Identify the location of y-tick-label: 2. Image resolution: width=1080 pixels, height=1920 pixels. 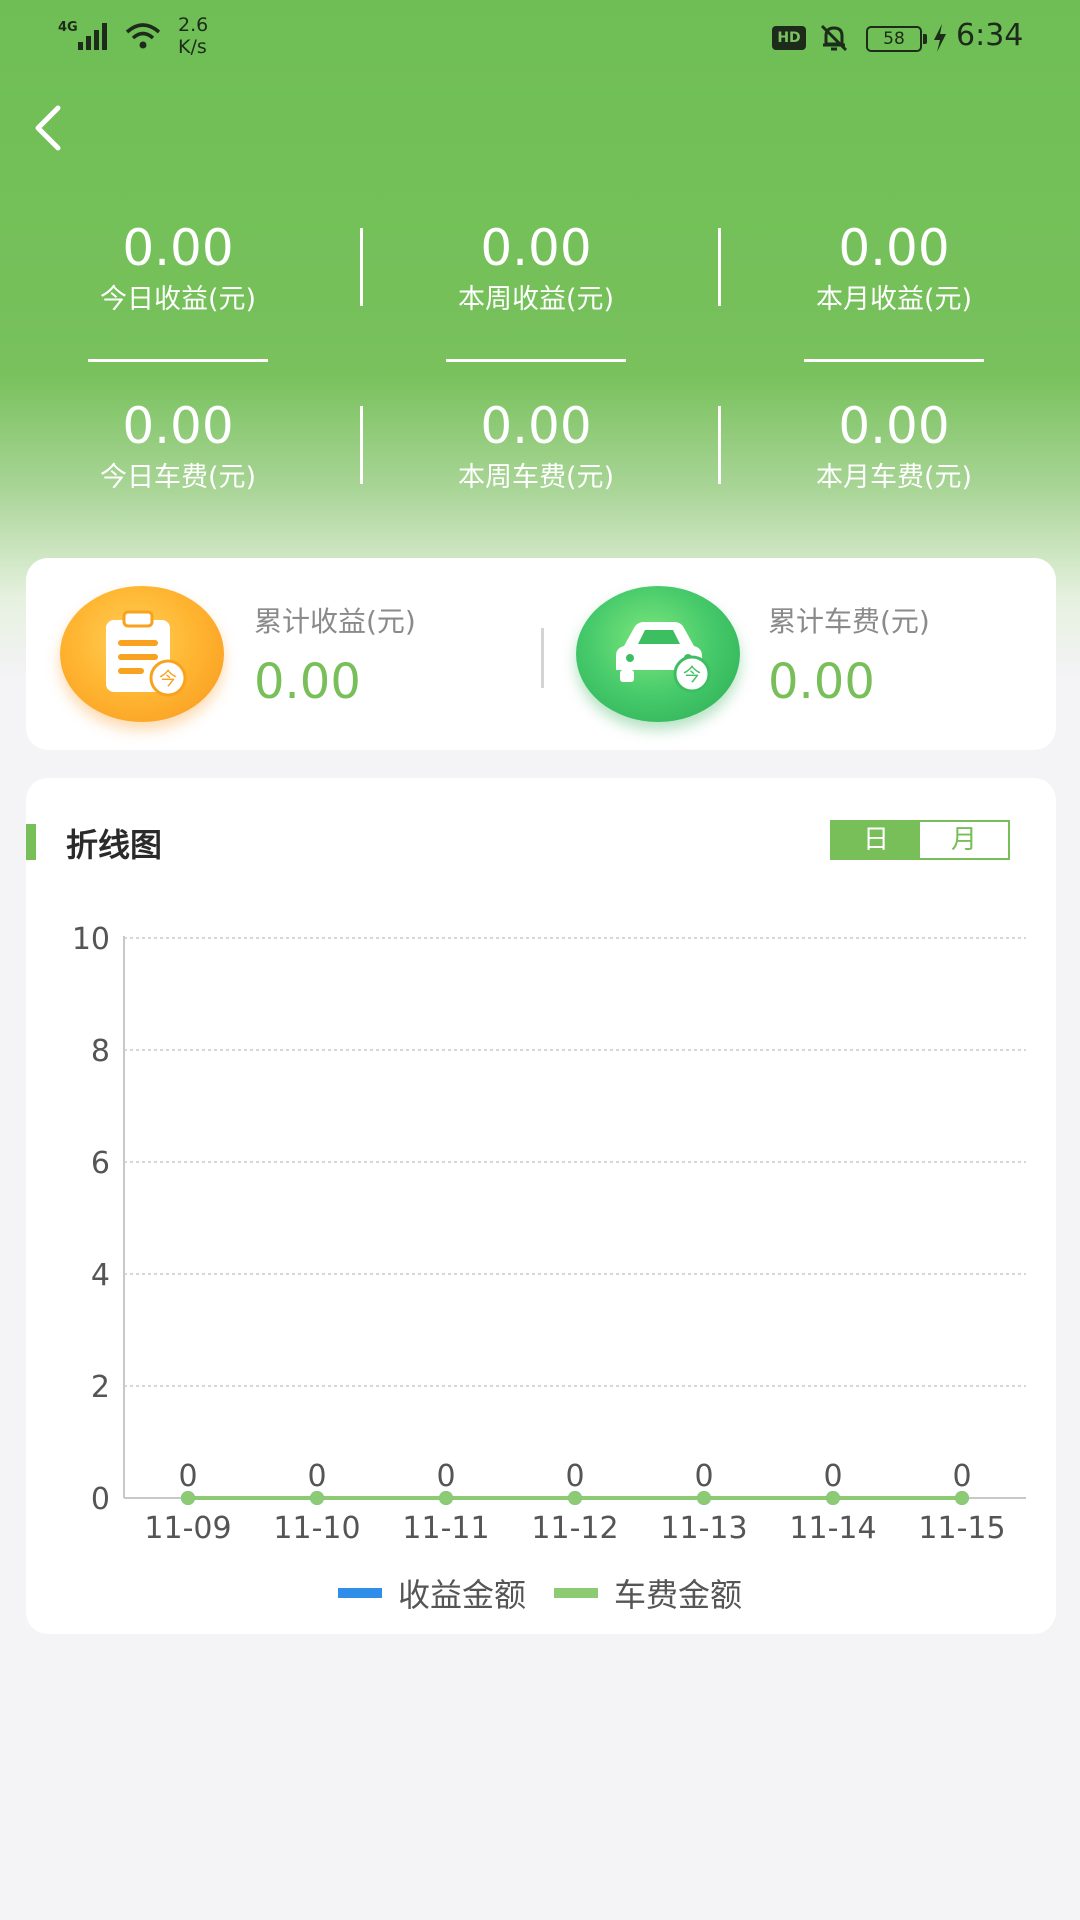
(100, 1387).